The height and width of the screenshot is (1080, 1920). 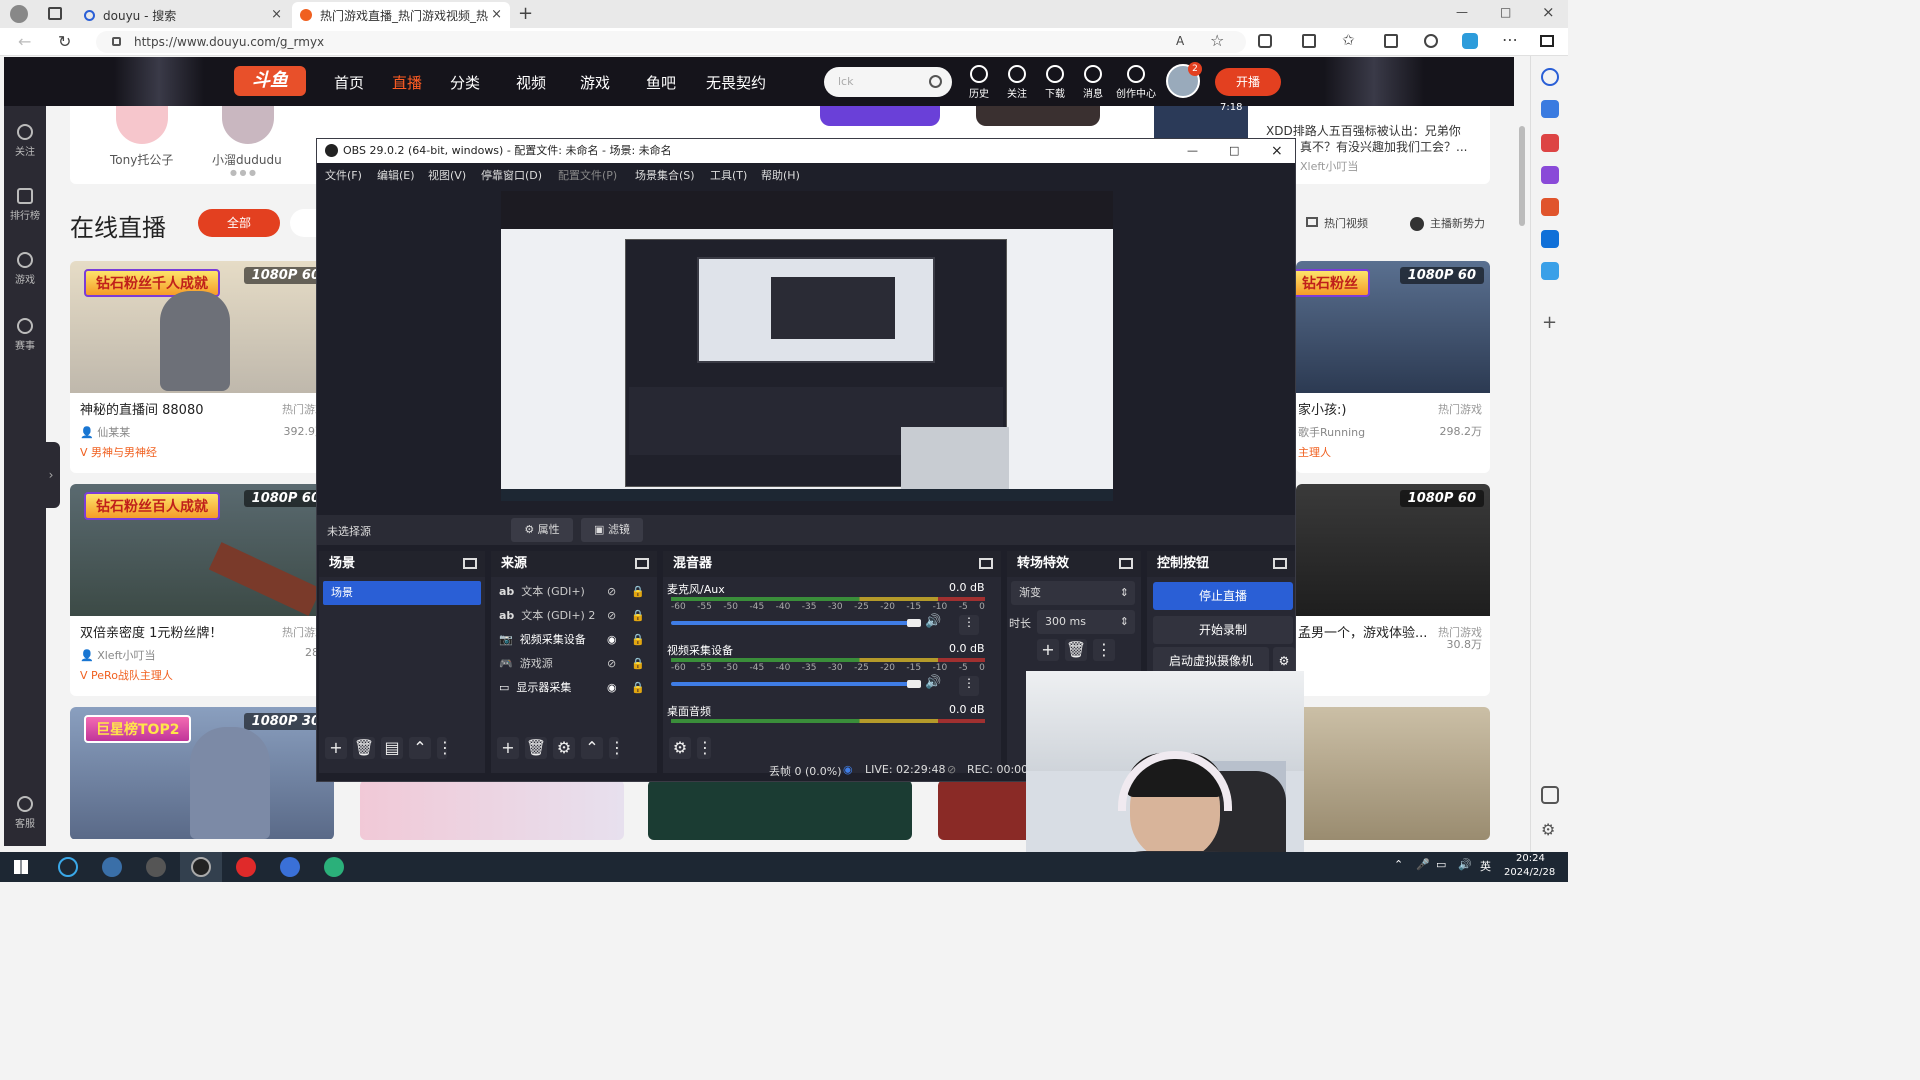 I want to click on close-tab-icon: ×, so click(x=496, y=14).